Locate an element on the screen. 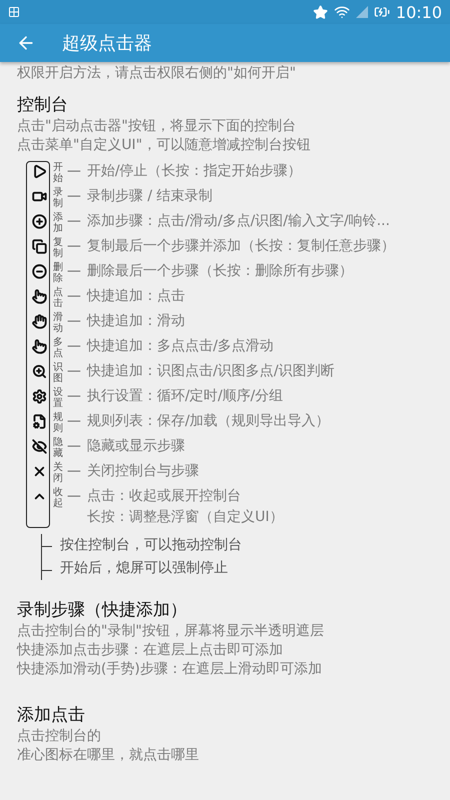 This screenshot has width=450, height=800. legend-text: 快捷追加：识图点击/识图多点/识图判断 is located at coordinates (210, 371).